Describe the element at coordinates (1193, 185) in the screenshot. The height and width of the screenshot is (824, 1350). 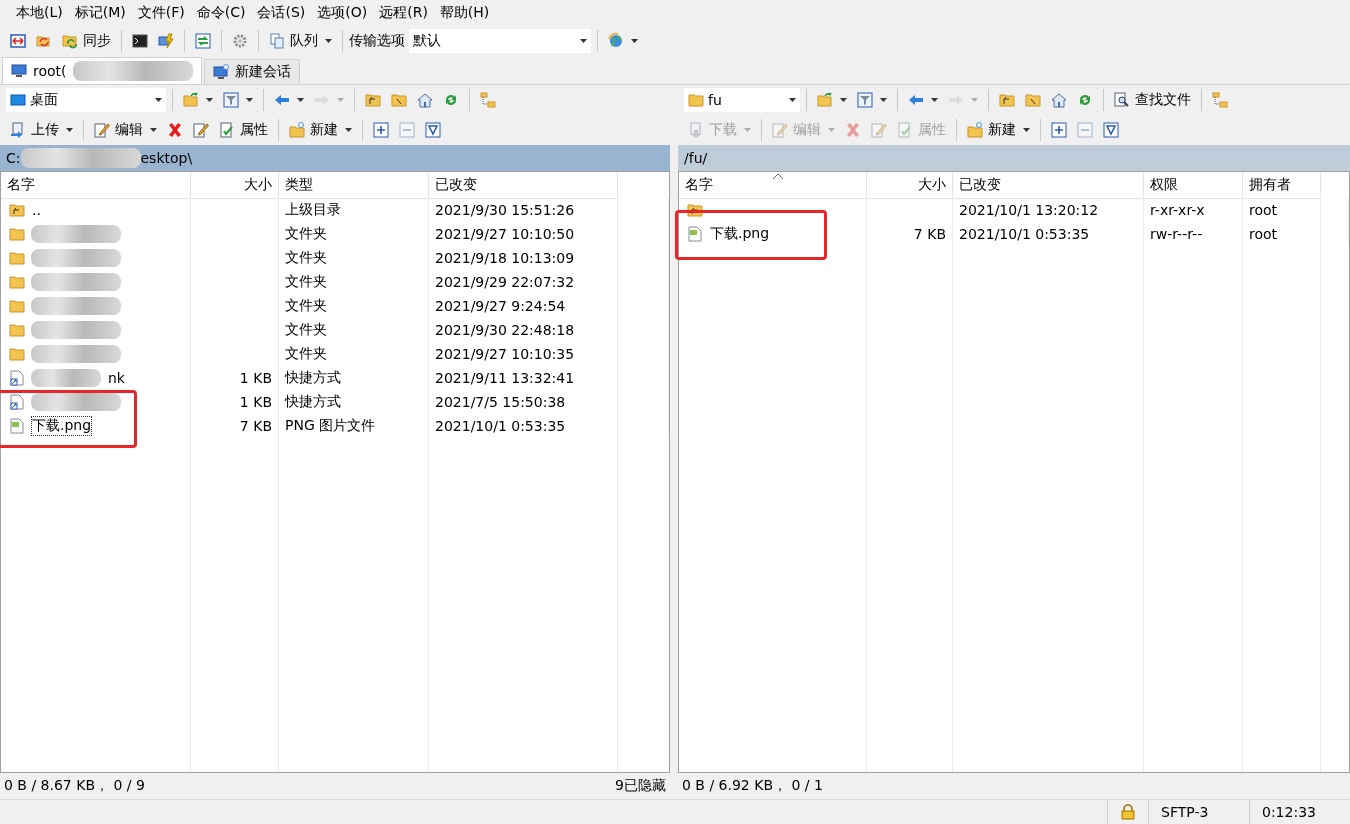
I see `column-header: 权限` at that location.